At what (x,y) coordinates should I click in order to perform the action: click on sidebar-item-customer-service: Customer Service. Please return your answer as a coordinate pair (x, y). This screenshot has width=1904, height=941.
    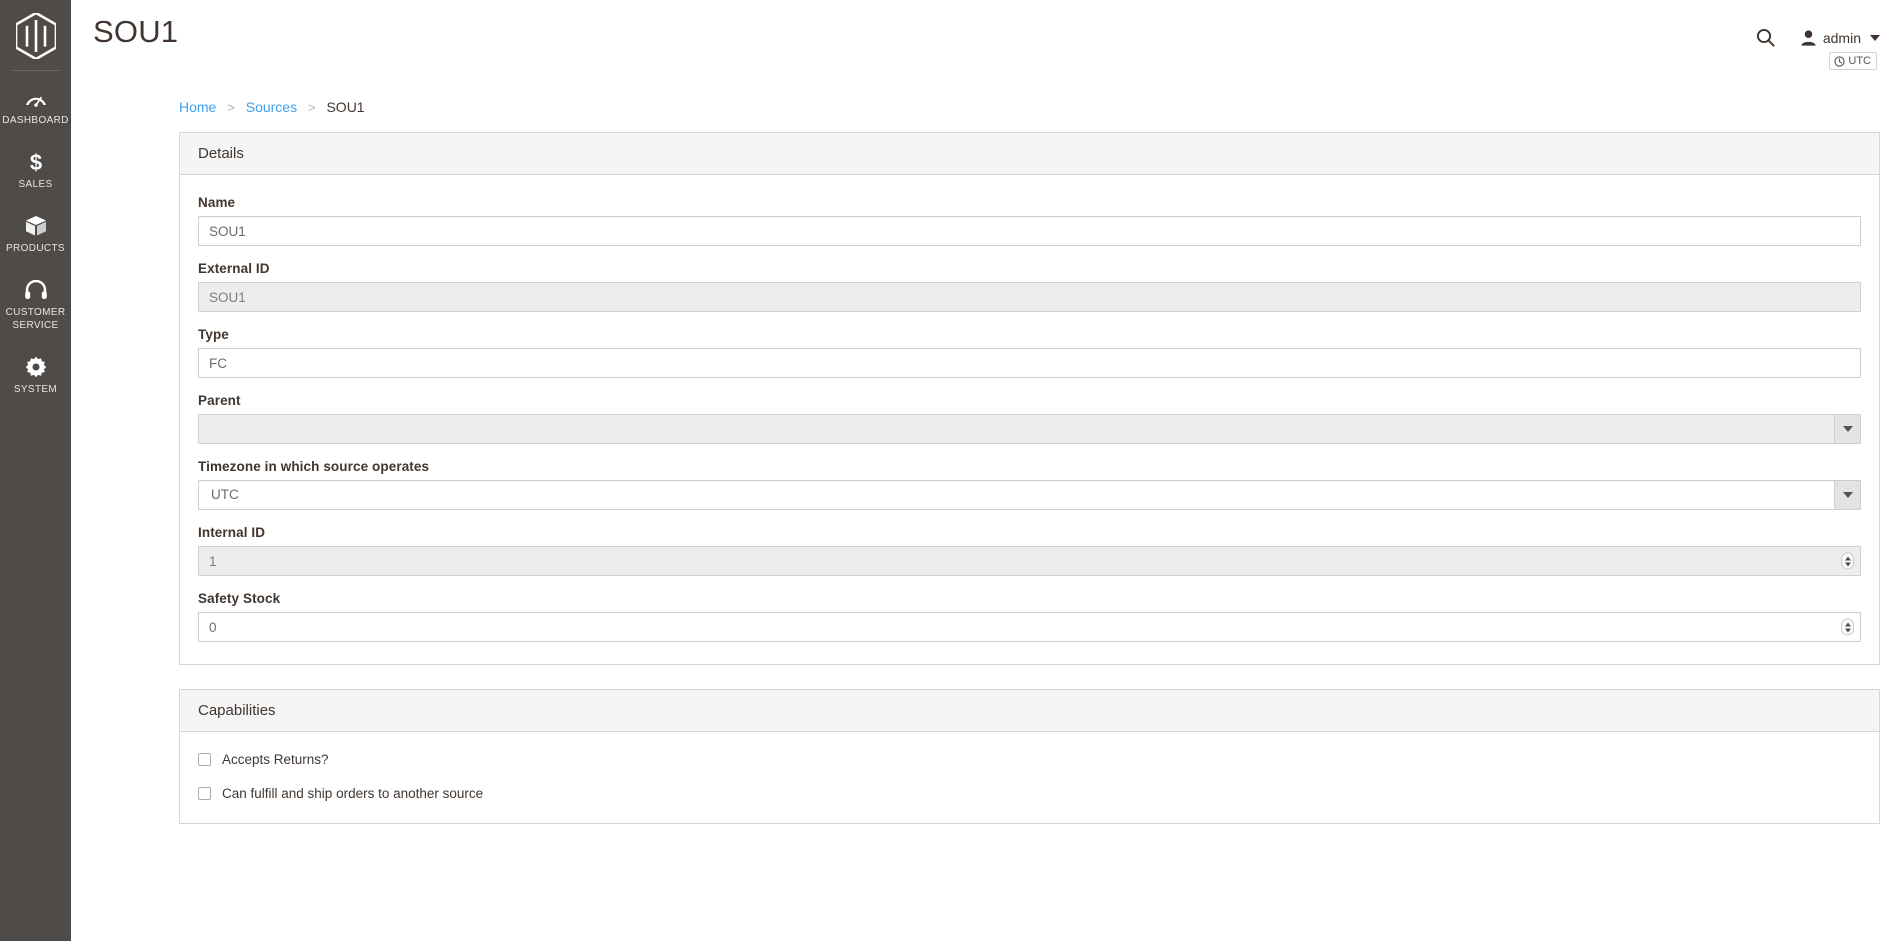
    Looking at the image, I should click on (35, 305).